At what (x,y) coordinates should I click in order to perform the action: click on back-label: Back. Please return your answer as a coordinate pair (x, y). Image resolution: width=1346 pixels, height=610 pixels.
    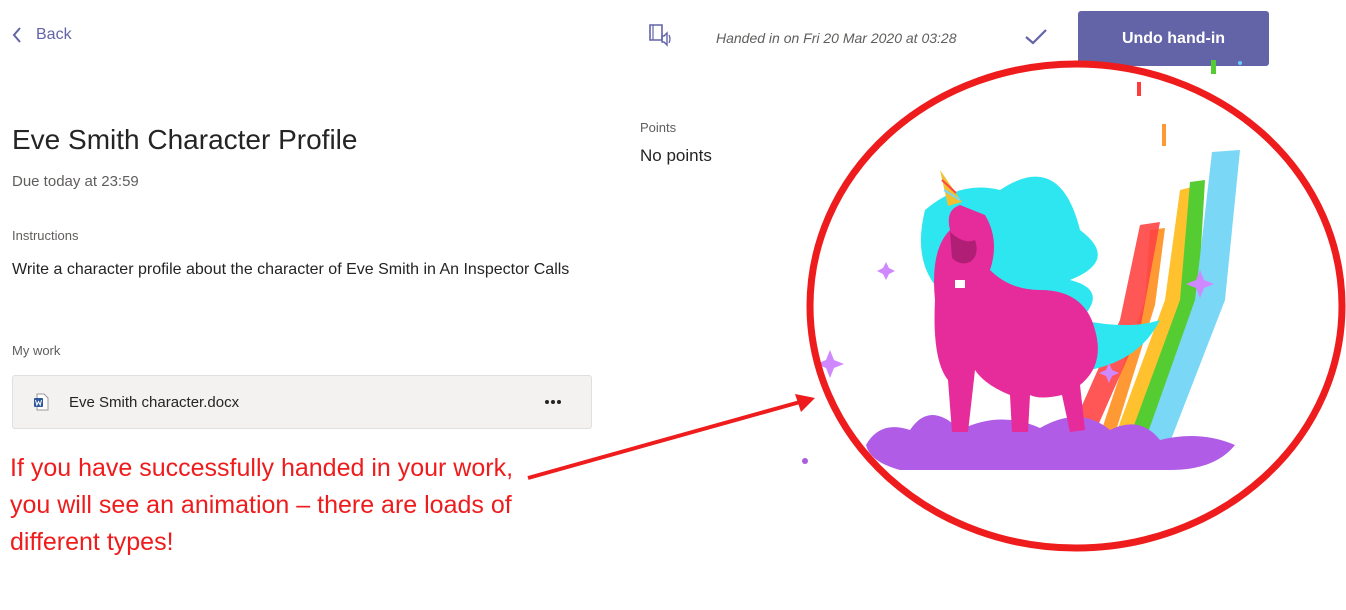
    Looking at the image, I should click on (54, 34).